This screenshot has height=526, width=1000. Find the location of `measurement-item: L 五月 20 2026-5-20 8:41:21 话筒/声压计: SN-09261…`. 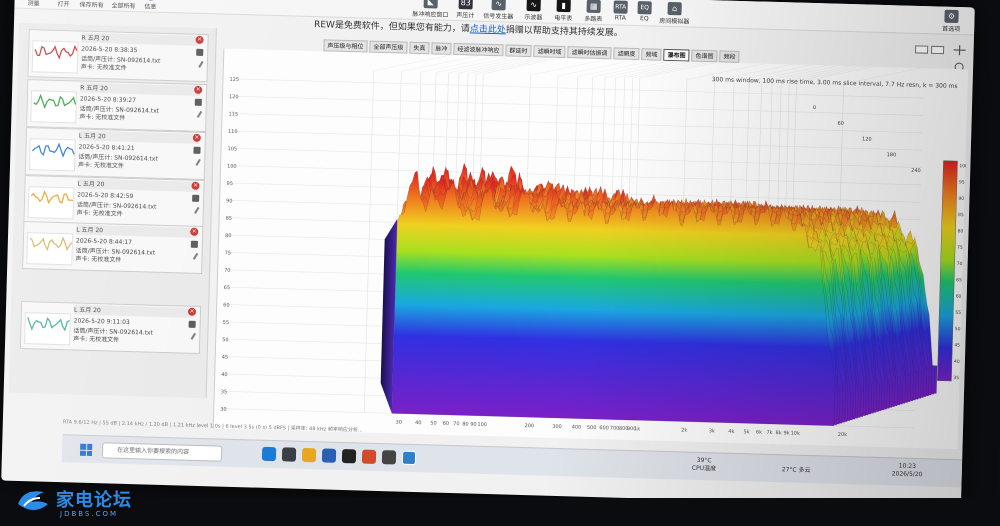

measurement-item: L 五月 20 2026-5-20 8:41:21 话筒/声压计: SN-09261… is located at coordinates (115, 154).